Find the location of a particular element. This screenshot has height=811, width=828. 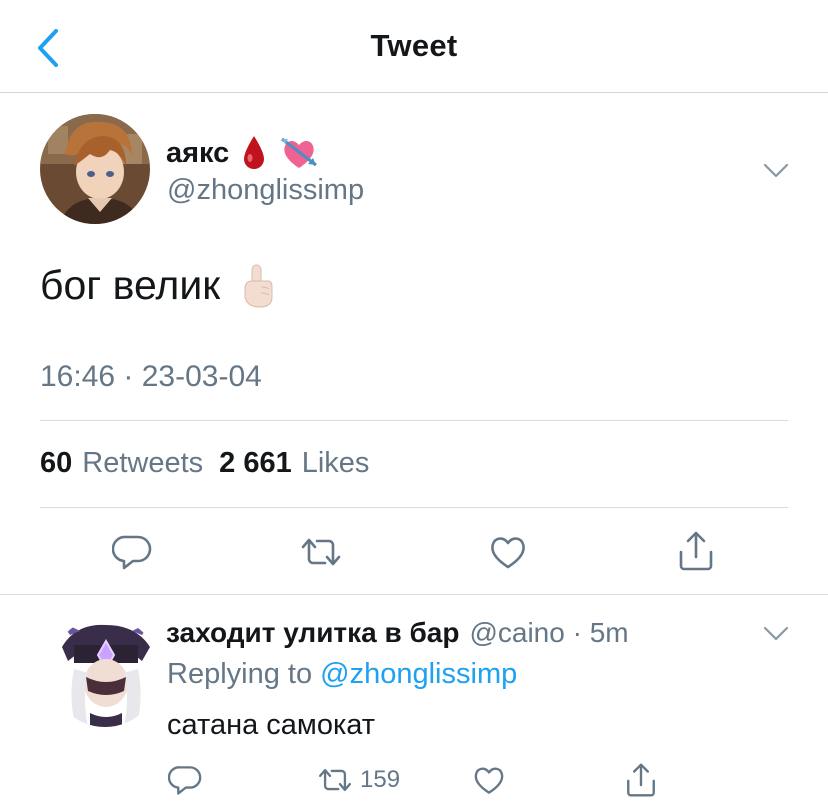

heart-with-arrow-emoji is located at coordinates (299, 153).